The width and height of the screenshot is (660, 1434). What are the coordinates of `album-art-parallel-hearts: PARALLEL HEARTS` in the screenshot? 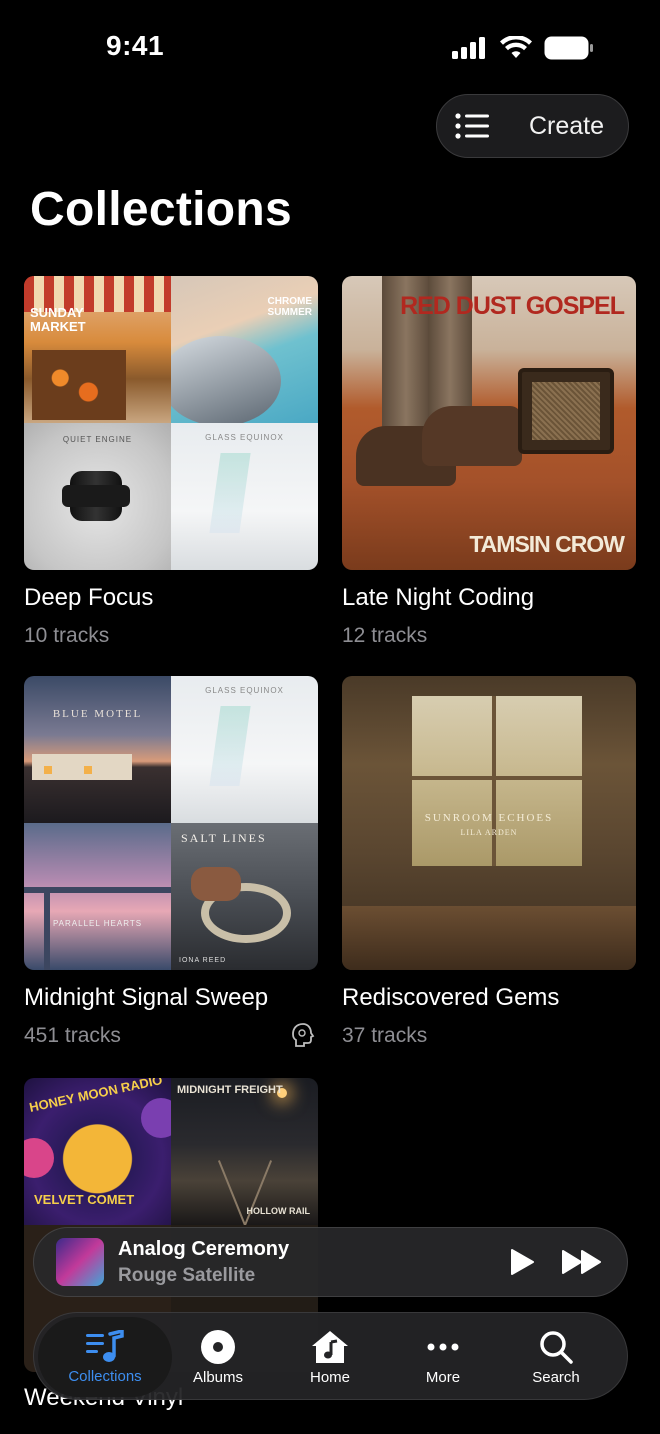 It's located at (97, 896).